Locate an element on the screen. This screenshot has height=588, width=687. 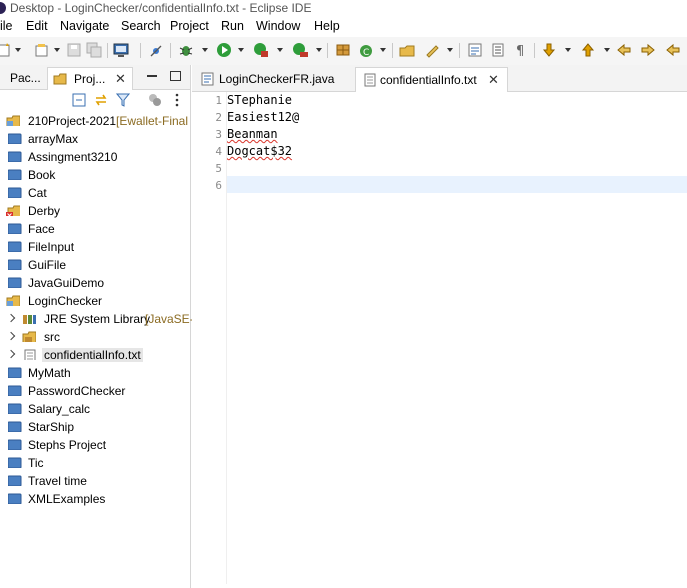
toggle-block-selection-icon is located at coordinates (498, 50).